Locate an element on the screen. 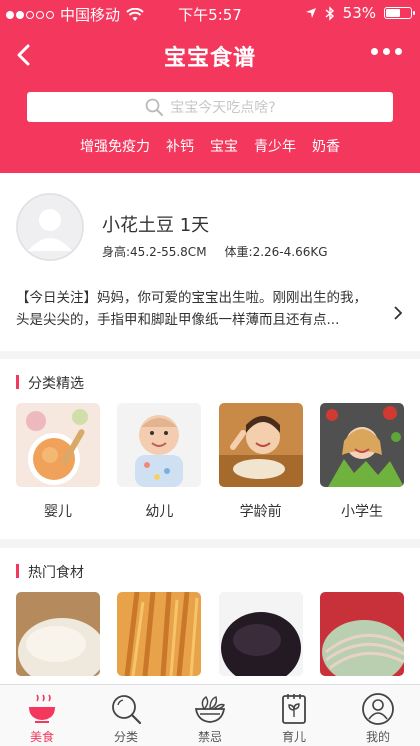  section-title: 热门食材 is located at coordinates (50, 572).